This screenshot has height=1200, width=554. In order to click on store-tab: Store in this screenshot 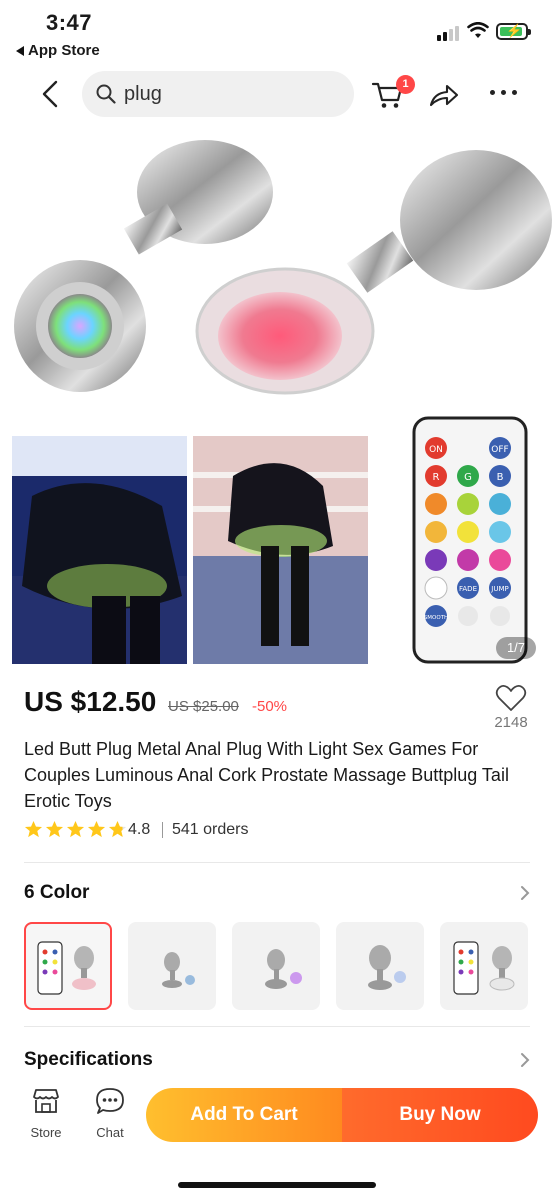, I will do `click(46, 1113)`.